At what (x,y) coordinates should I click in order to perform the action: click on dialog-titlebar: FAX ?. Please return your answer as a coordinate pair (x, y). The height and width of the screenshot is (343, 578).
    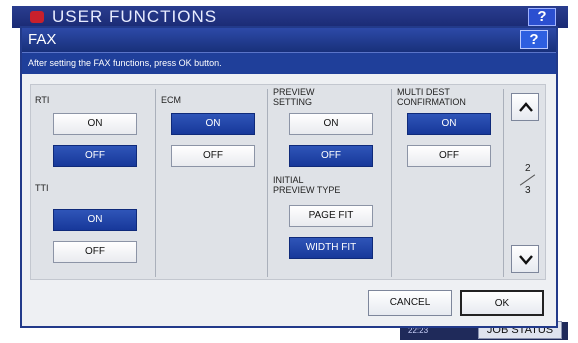
    Looking at the image, I should click on (289, 40).